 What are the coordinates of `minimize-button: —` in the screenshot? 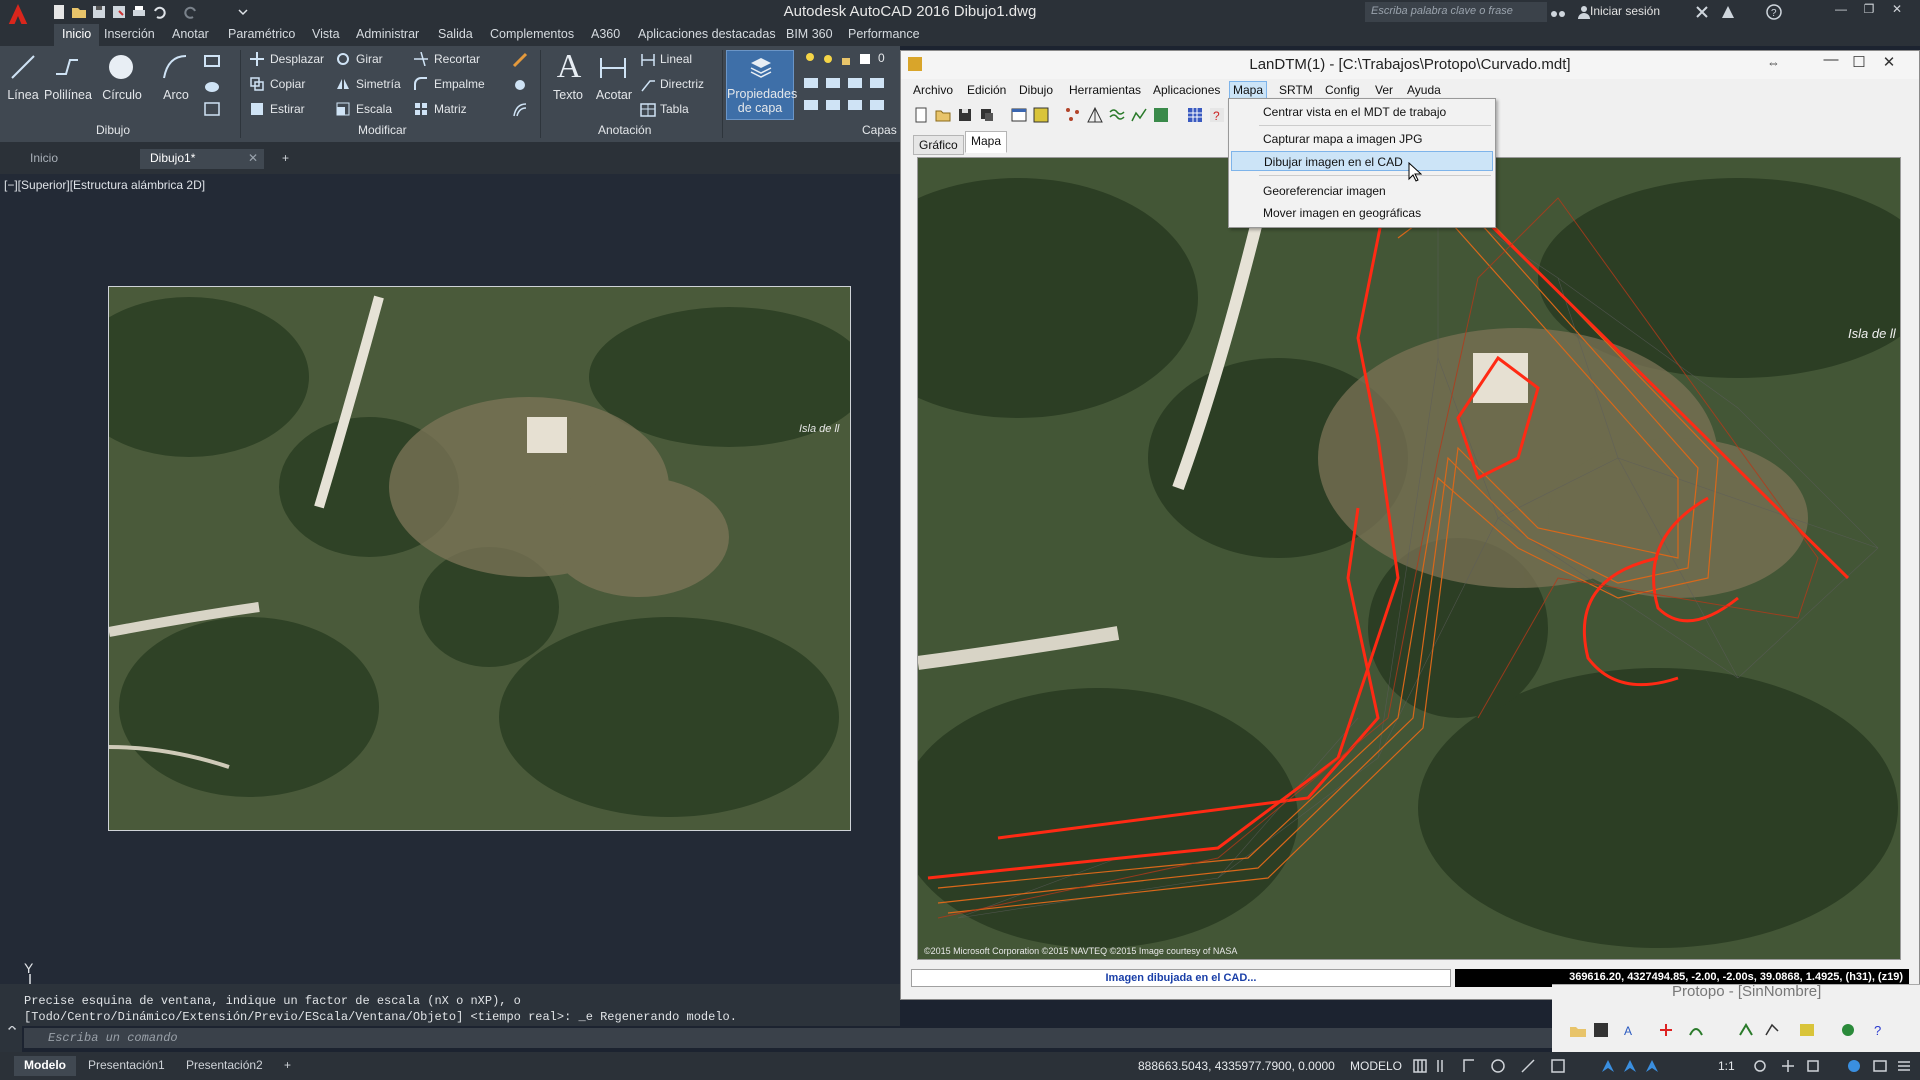 It's located at (1841, 11).